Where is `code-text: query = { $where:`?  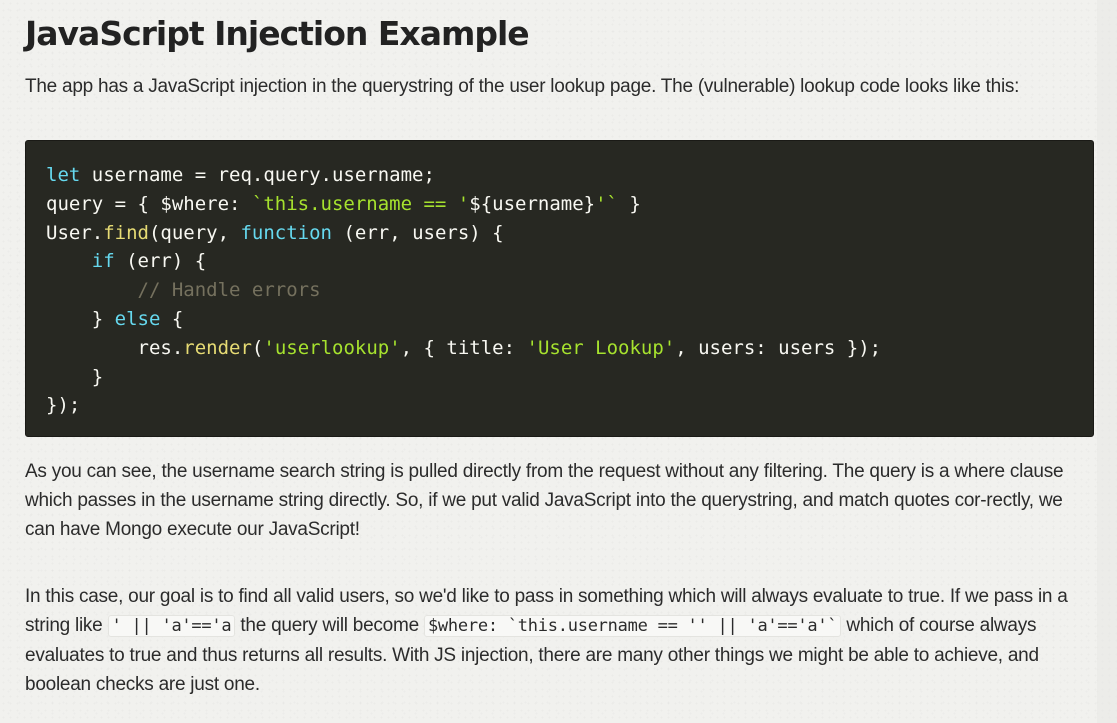 code-text: query = { $where: is located at coordinates (149, 203).